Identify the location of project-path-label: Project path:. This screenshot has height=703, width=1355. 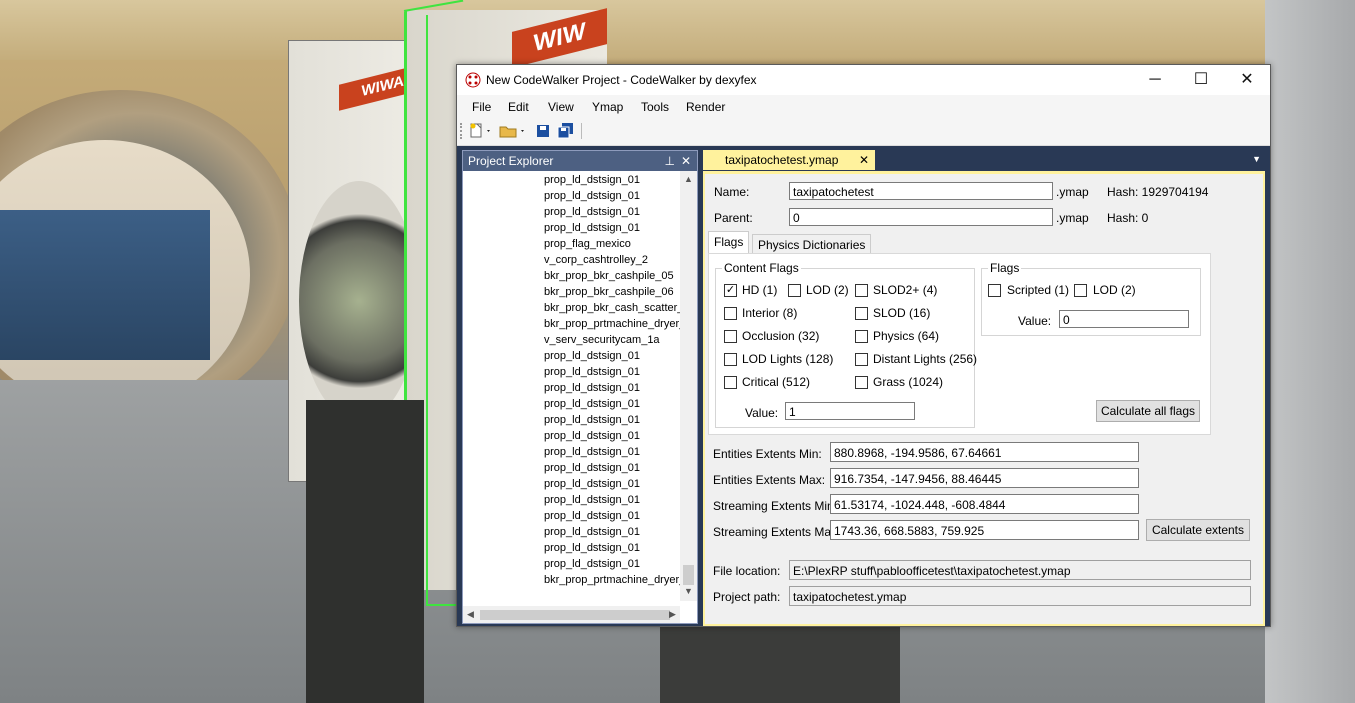
(747, 597).